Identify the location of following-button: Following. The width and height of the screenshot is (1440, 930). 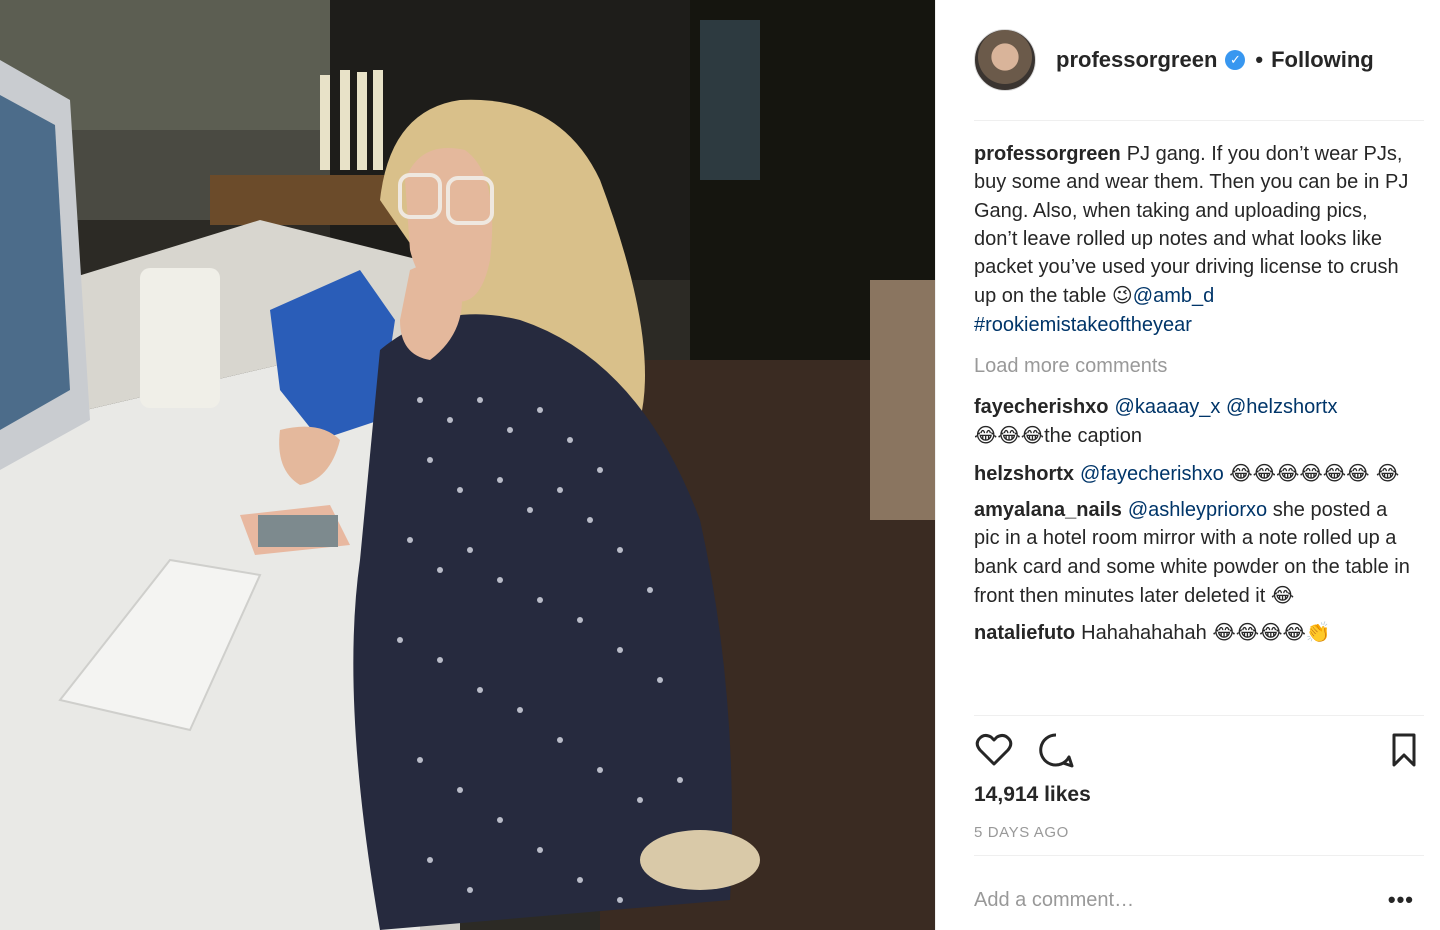
(1322, 60).